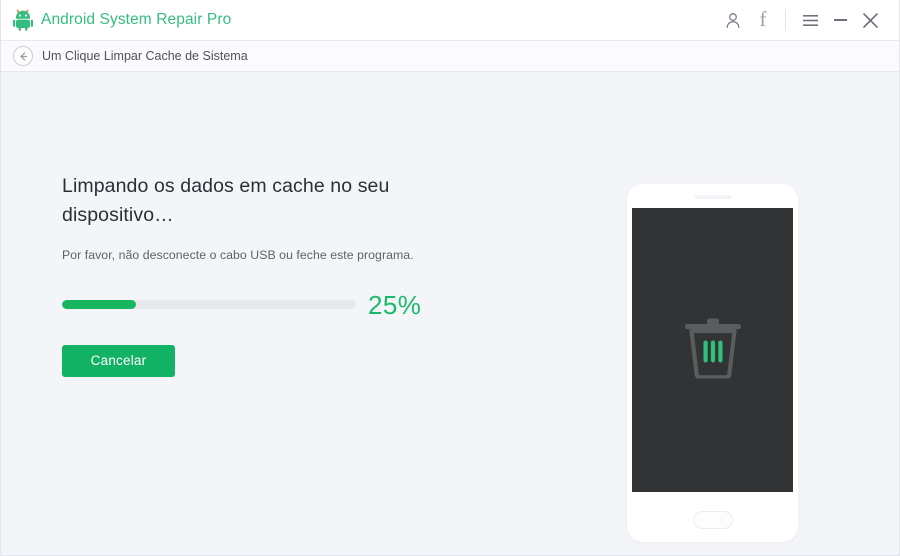 This screenshot has height=556, width=900. What do you see at coordinates (733, 20) in the screenshot?
I see `person-icon` at bounding box center [733, 20].